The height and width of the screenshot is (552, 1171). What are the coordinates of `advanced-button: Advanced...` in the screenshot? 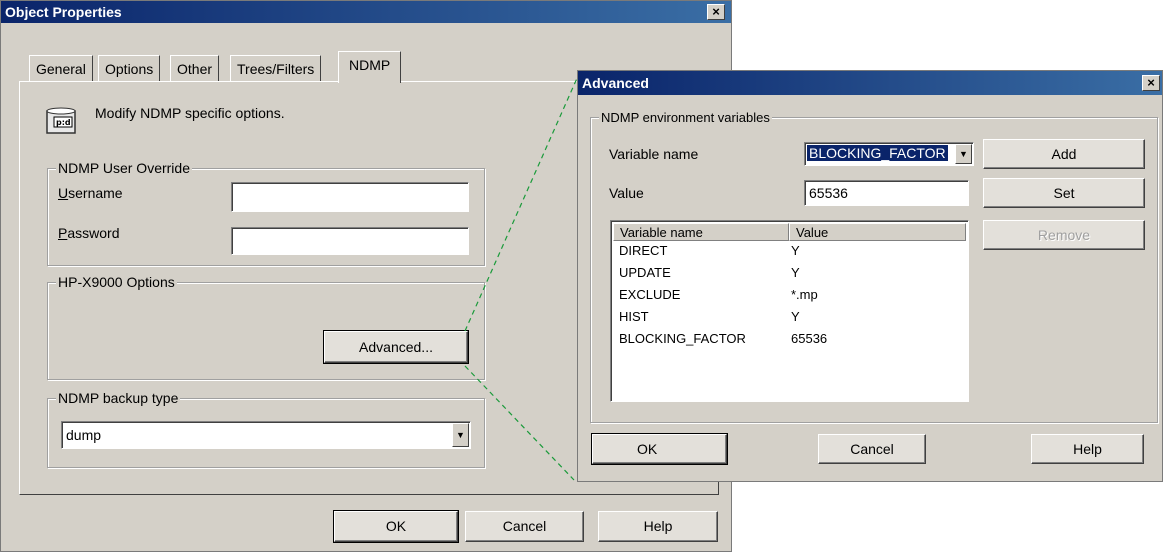 It's located at (396, 347).